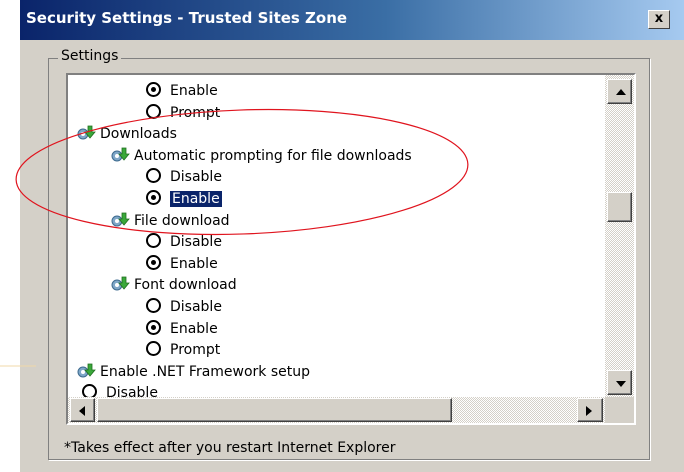 This screenshot has width=684, height=472. I want to click on settings-group-label: Settings, so click(90, 56).